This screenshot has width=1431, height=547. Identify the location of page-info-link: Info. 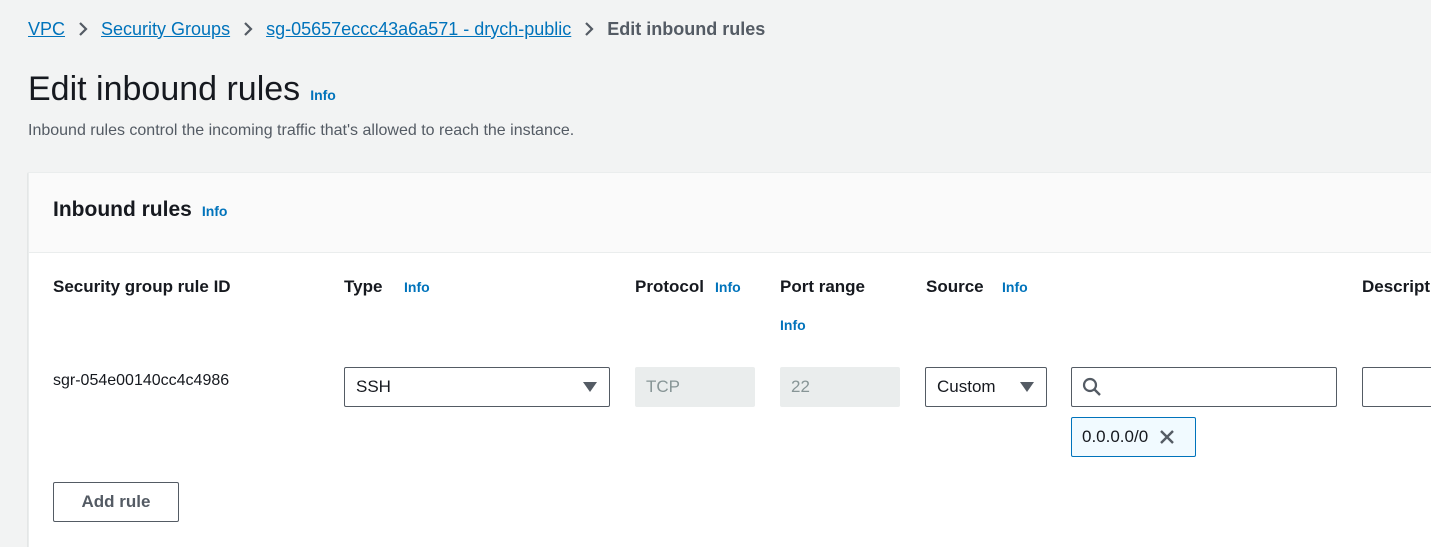
(323, 95).